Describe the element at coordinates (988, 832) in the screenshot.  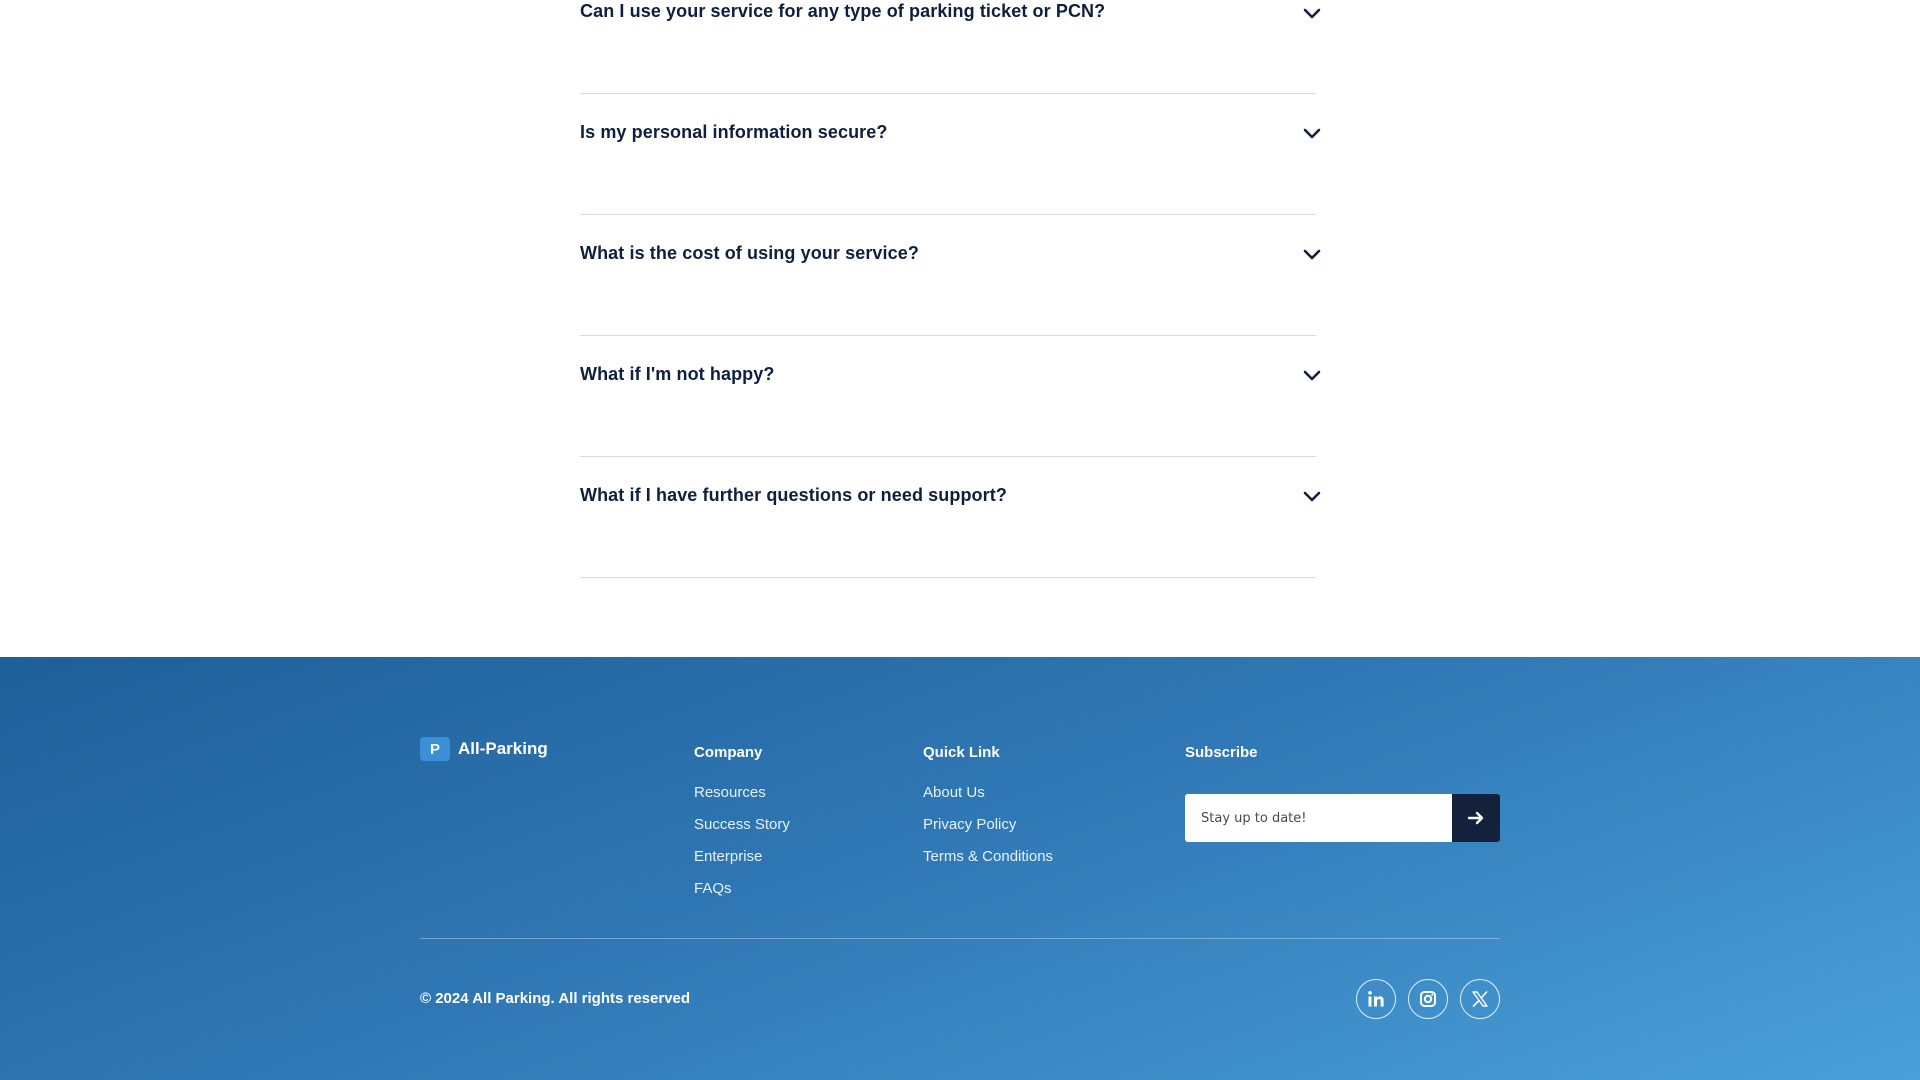
I see `footer-link-privacy-policy: Privacy Policy` at that location.